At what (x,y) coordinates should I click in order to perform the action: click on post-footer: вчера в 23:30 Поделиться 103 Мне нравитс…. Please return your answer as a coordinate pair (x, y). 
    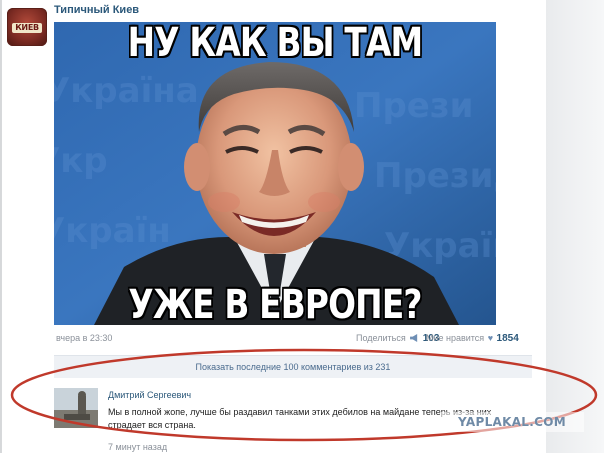
    Looking at the image, I should click on (293, 340).